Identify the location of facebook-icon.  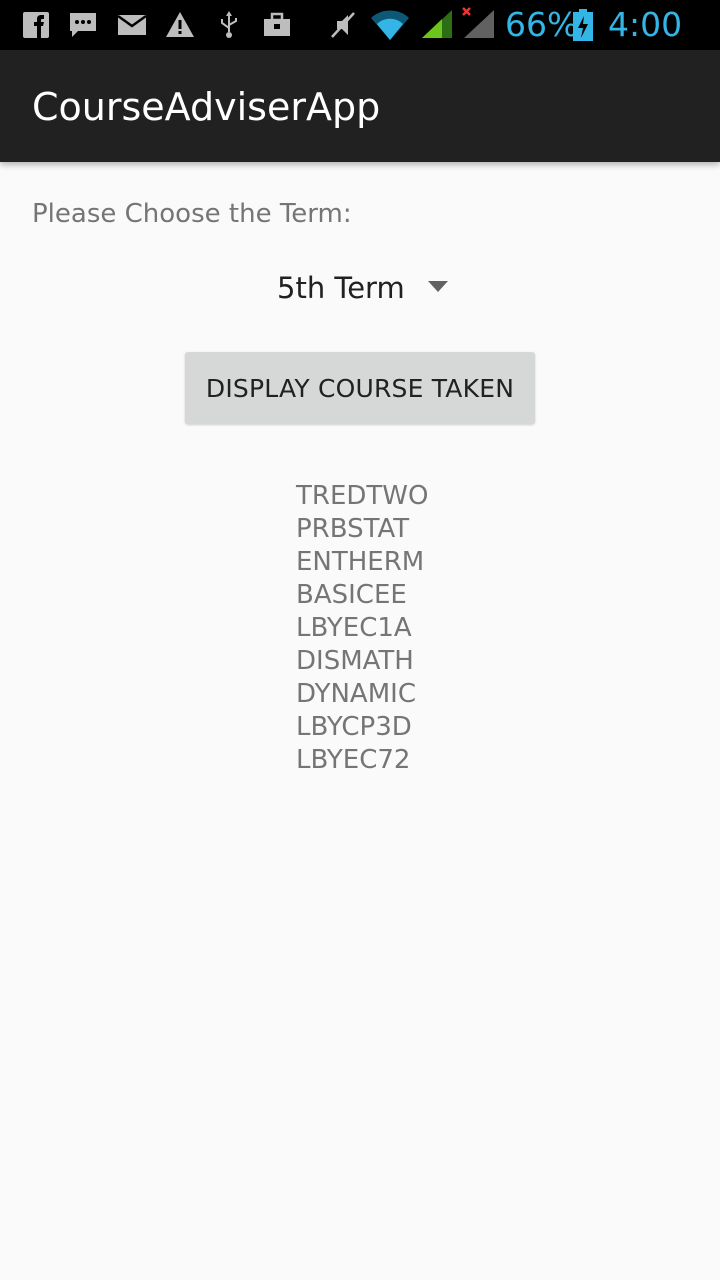
(36, 25).